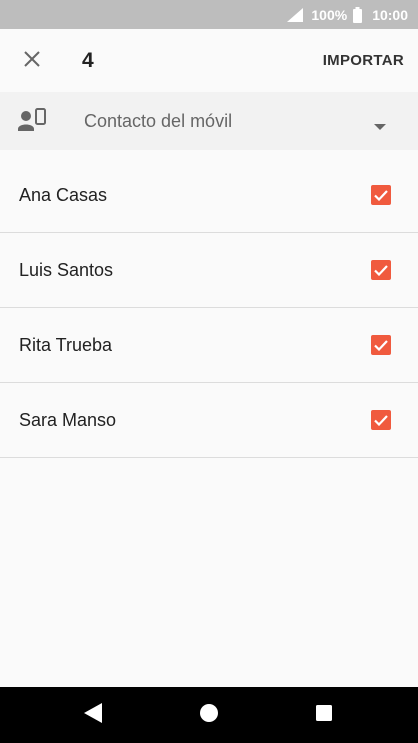 This screenshot has height=743, width=418. I want to click on home-icon, so click(209, 715).